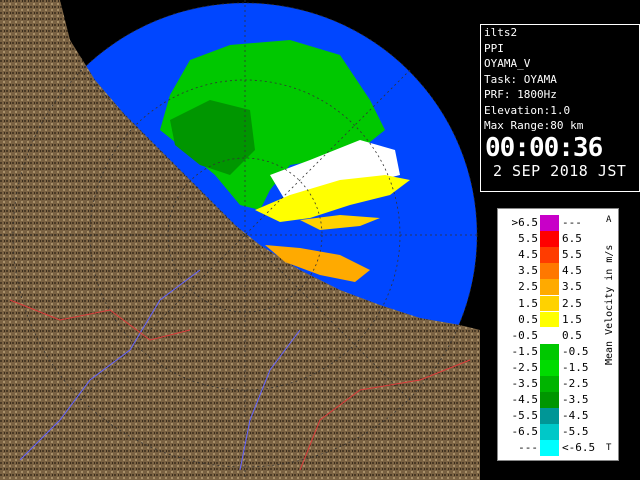  I want to click on legend-low-value: -1.5, so click(525, 351).